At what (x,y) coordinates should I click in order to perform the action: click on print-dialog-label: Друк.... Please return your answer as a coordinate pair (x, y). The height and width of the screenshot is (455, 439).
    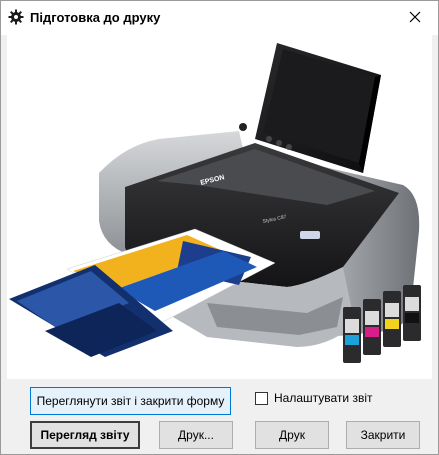
    Looking at the image, I should click on (196, 435).